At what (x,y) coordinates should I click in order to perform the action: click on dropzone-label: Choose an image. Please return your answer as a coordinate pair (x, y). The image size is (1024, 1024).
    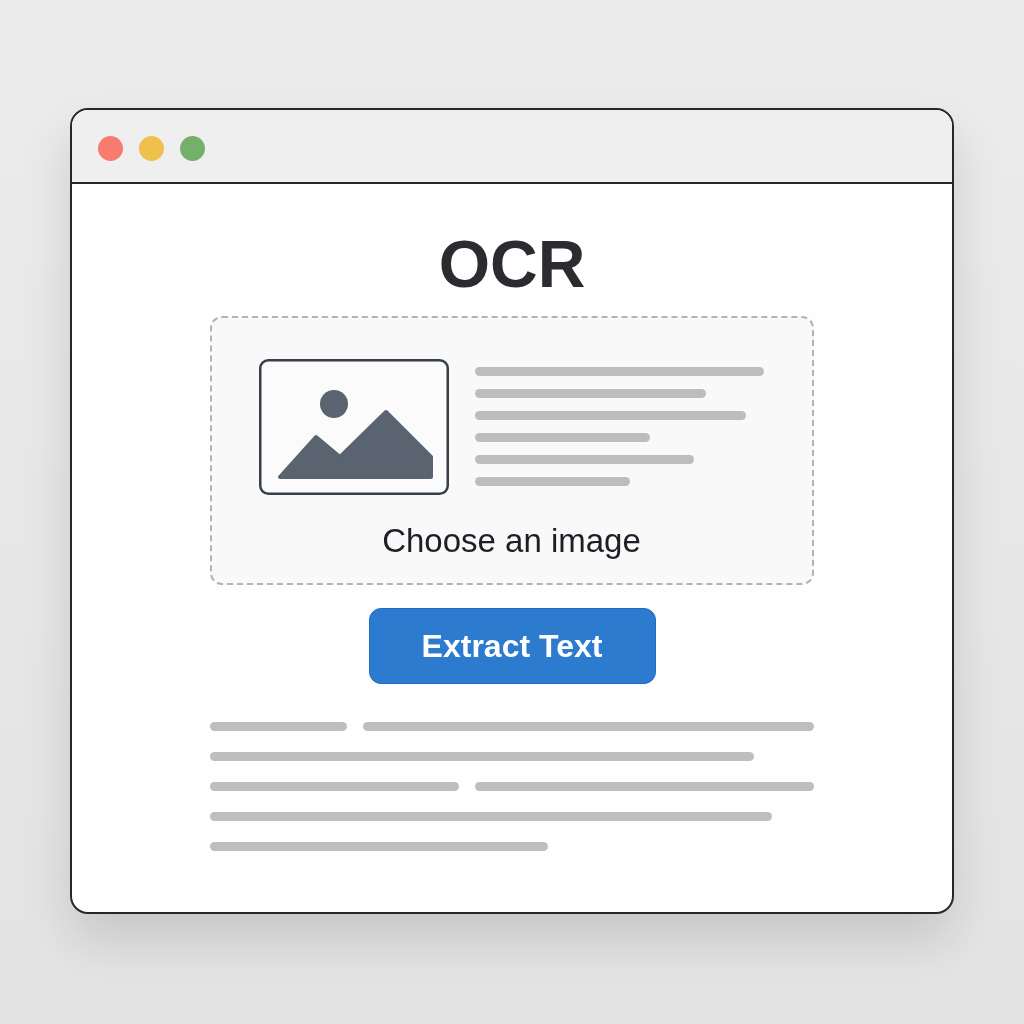
    Looking at the image, I should click on (511, 541).